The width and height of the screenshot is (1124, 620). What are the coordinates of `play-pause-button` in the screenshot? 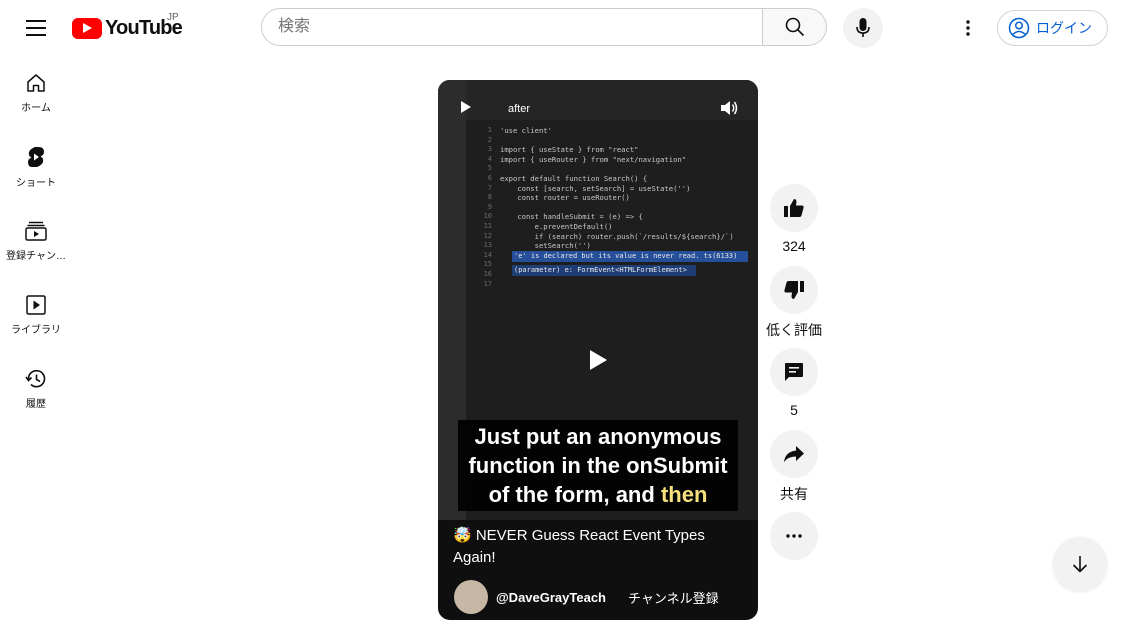 It's located at (466, 109).